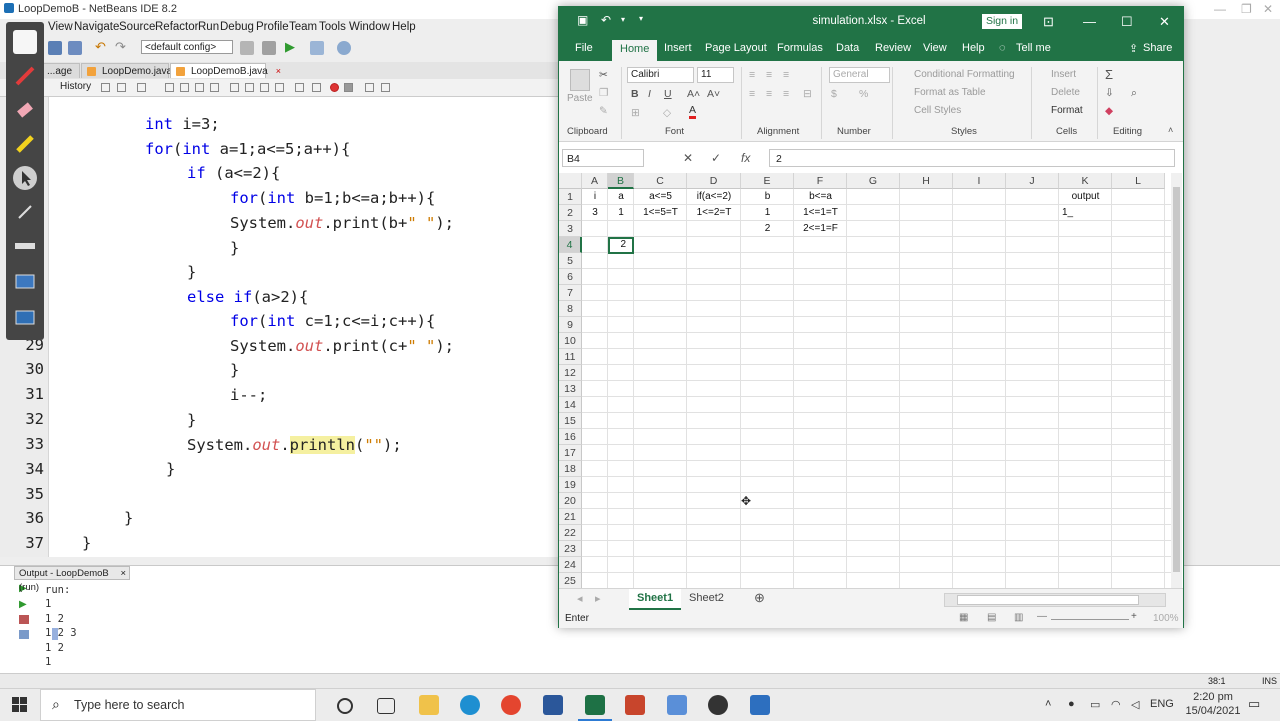  Describe the element at coordinates (1166, 618) in the screenshot. I see `zoom-level: 100%` at that location.